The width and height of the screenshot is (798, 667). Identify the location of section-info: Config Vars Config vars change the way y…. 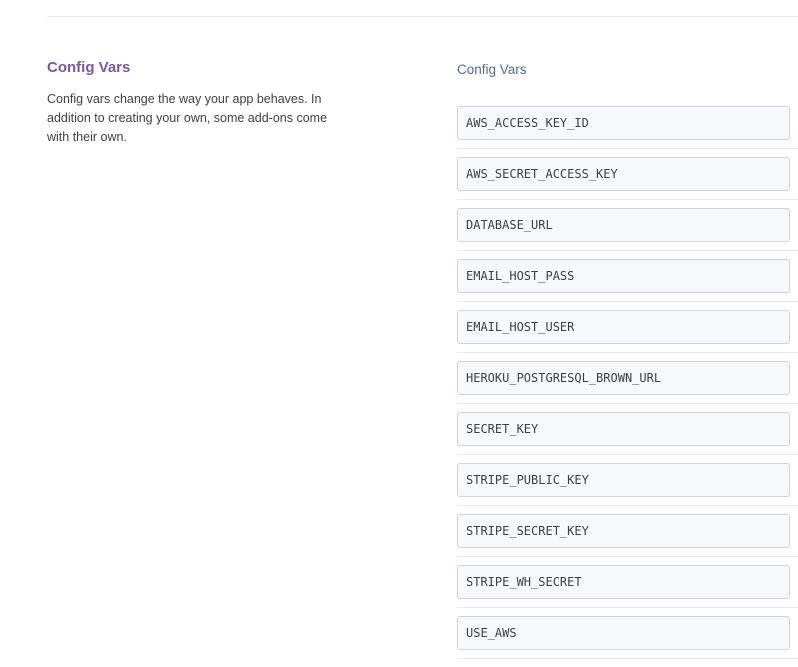
(192, 102).